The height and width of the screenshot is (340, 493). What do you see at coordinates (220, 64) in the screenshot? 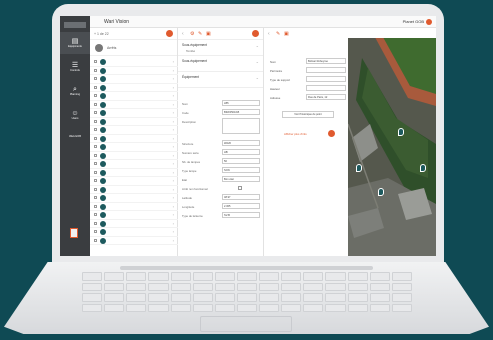
I see `section-sub-equipment-2: Sous-équipement ⌄` at bounding box center [220, 64].